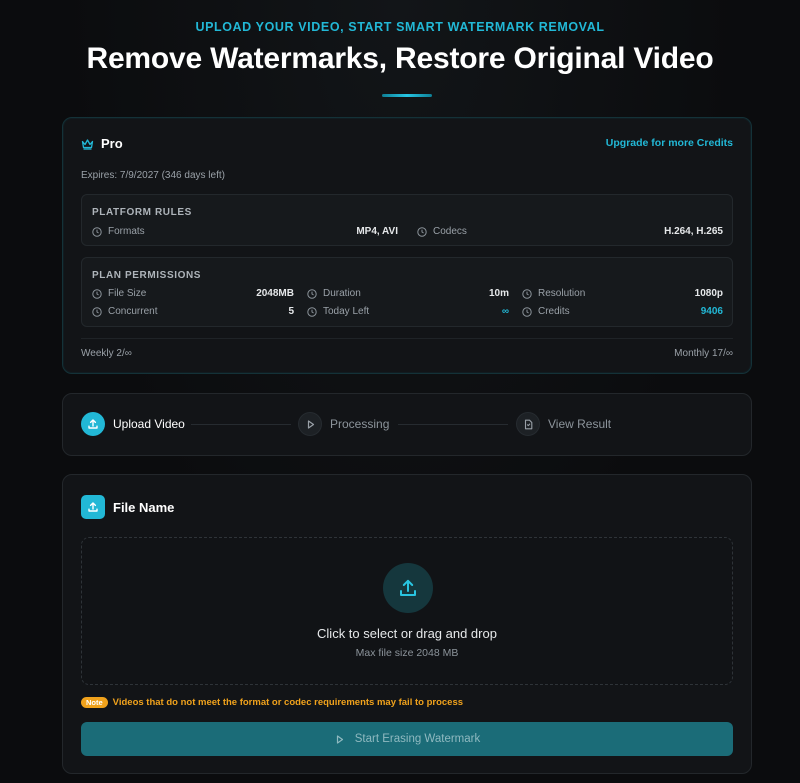 The height and width of the screenshot is (783, 800). I want to click on perm-label: Resolution, so click(562, 293).